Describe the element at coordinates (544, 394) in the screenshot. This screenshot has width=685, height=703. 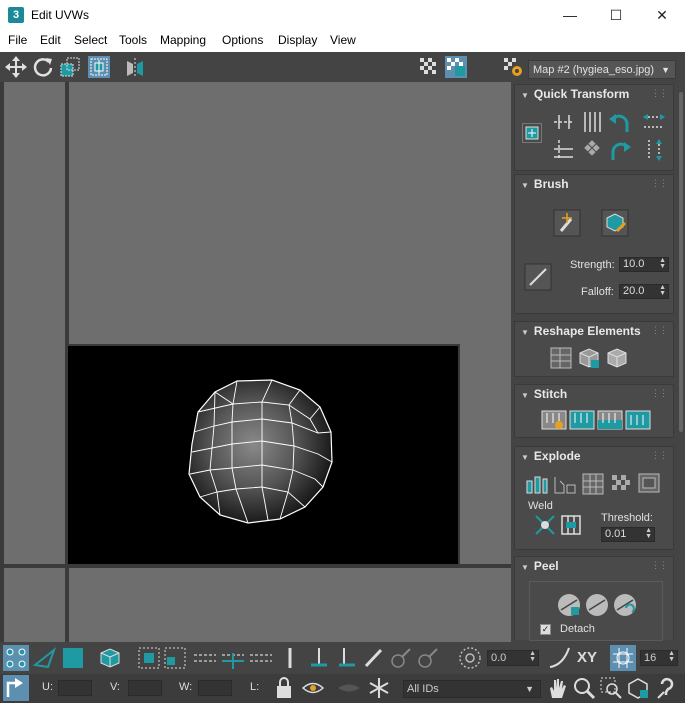
I see `stitch-header: ▼ Stitch` at that location.